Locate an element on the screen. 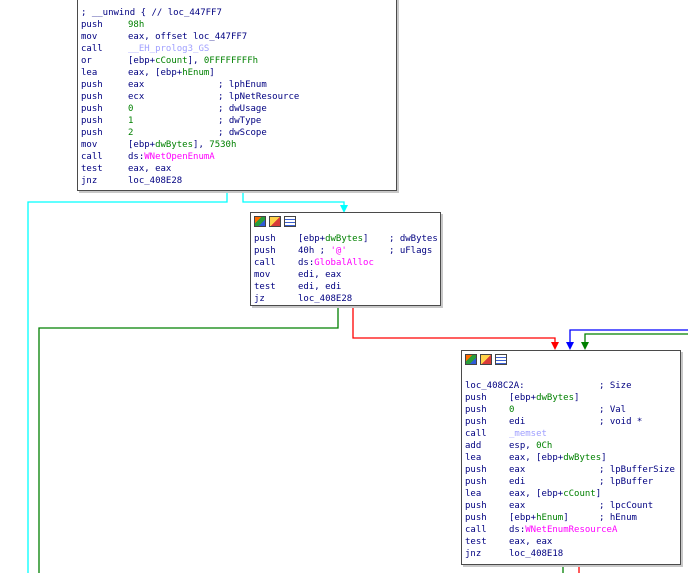 The image size is (688, 573). asm-line: mov eax, offset loc_447FF7 is located at coordinates (237, 37).